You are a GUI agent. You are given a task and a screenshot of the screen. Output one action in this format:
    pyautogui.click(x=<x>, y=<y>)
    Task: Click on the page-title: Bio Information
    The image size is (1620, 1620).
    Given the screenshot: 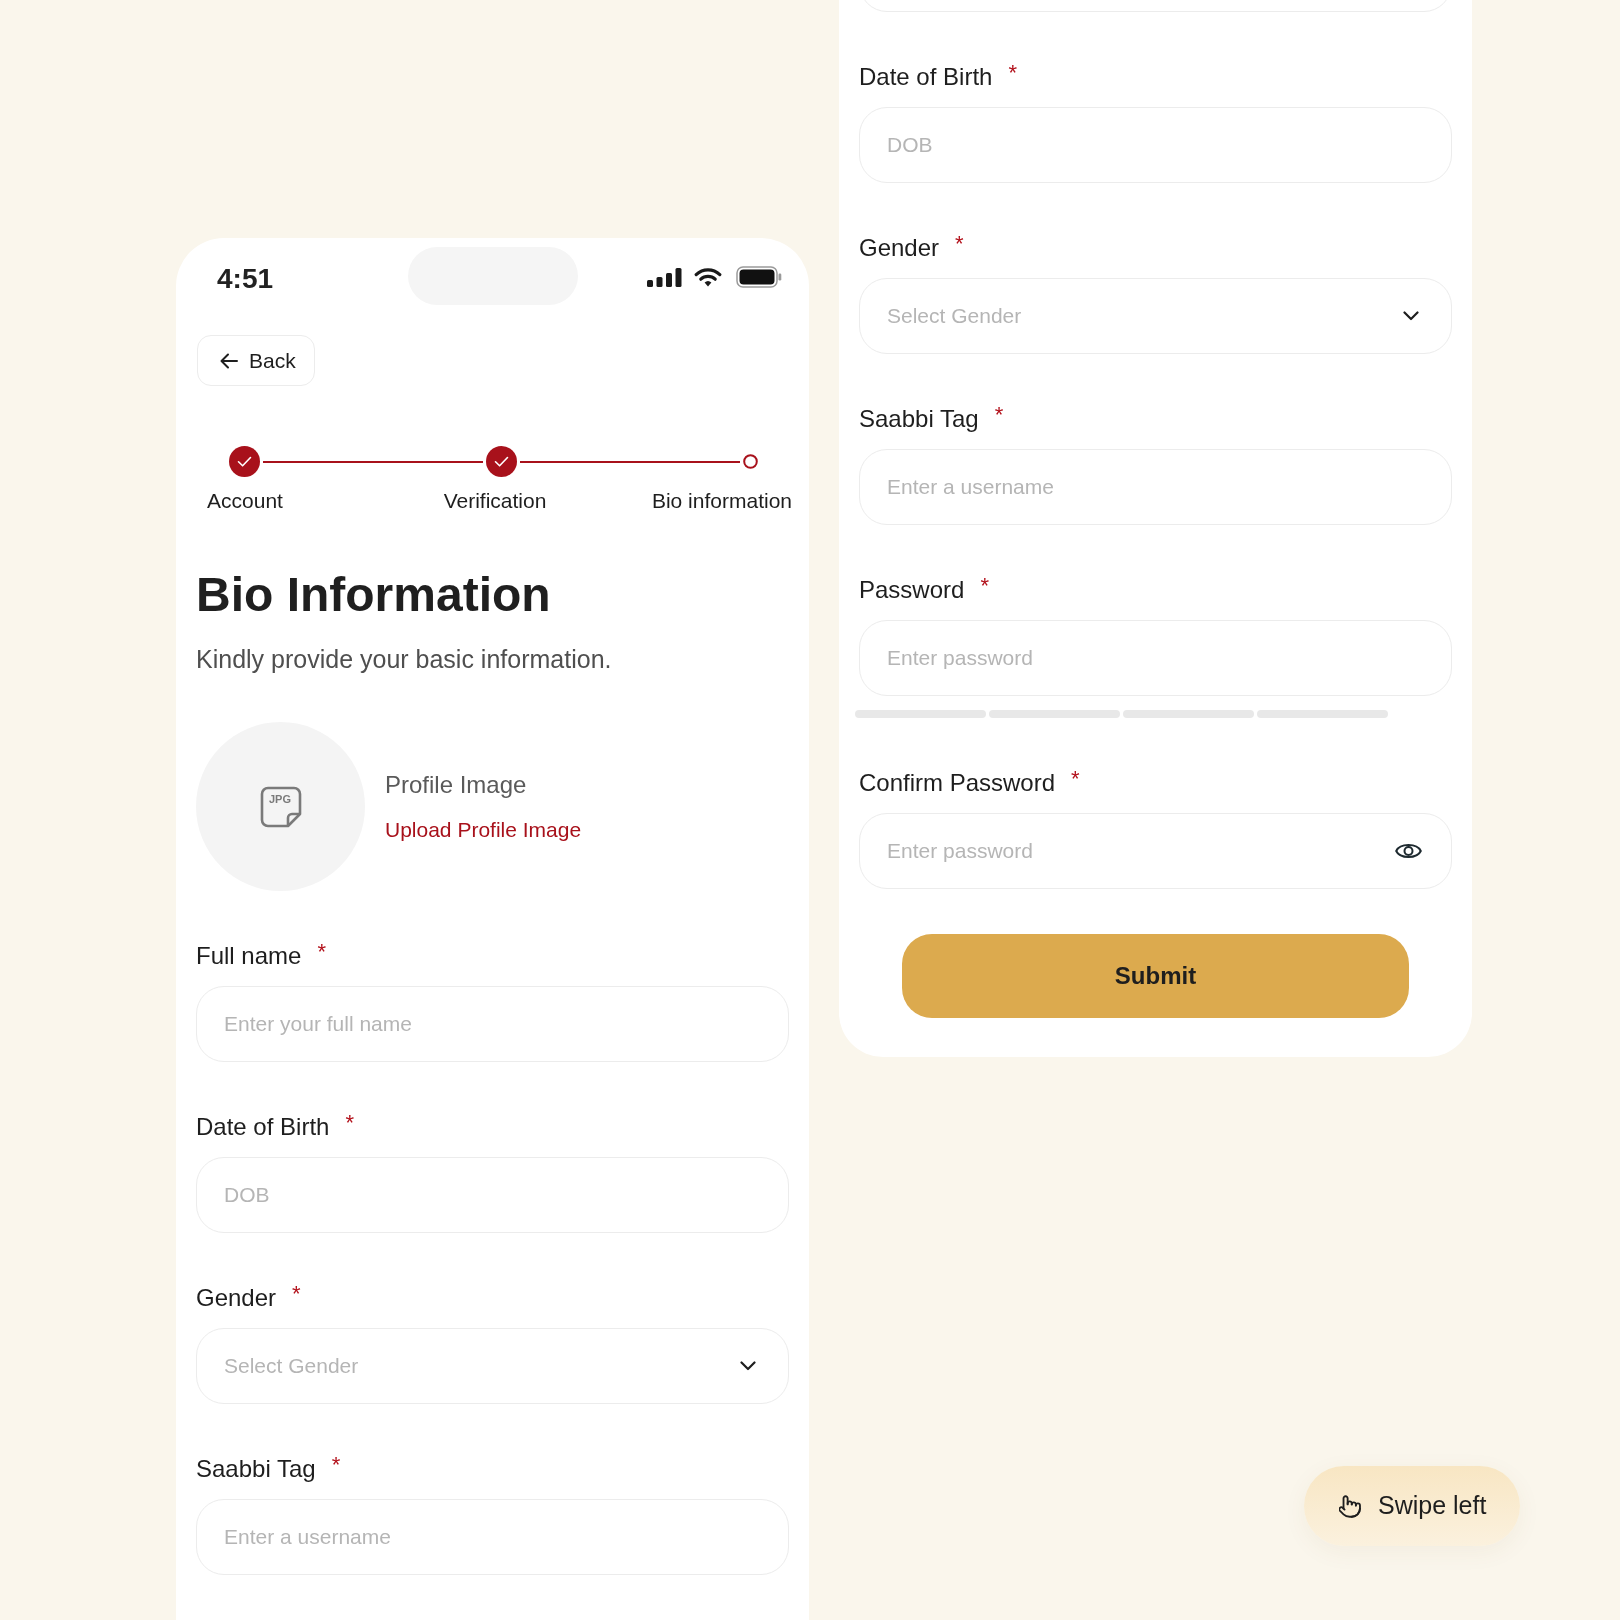 What is the action you would take?
    pyautogui.click(x=374, y=595)
    